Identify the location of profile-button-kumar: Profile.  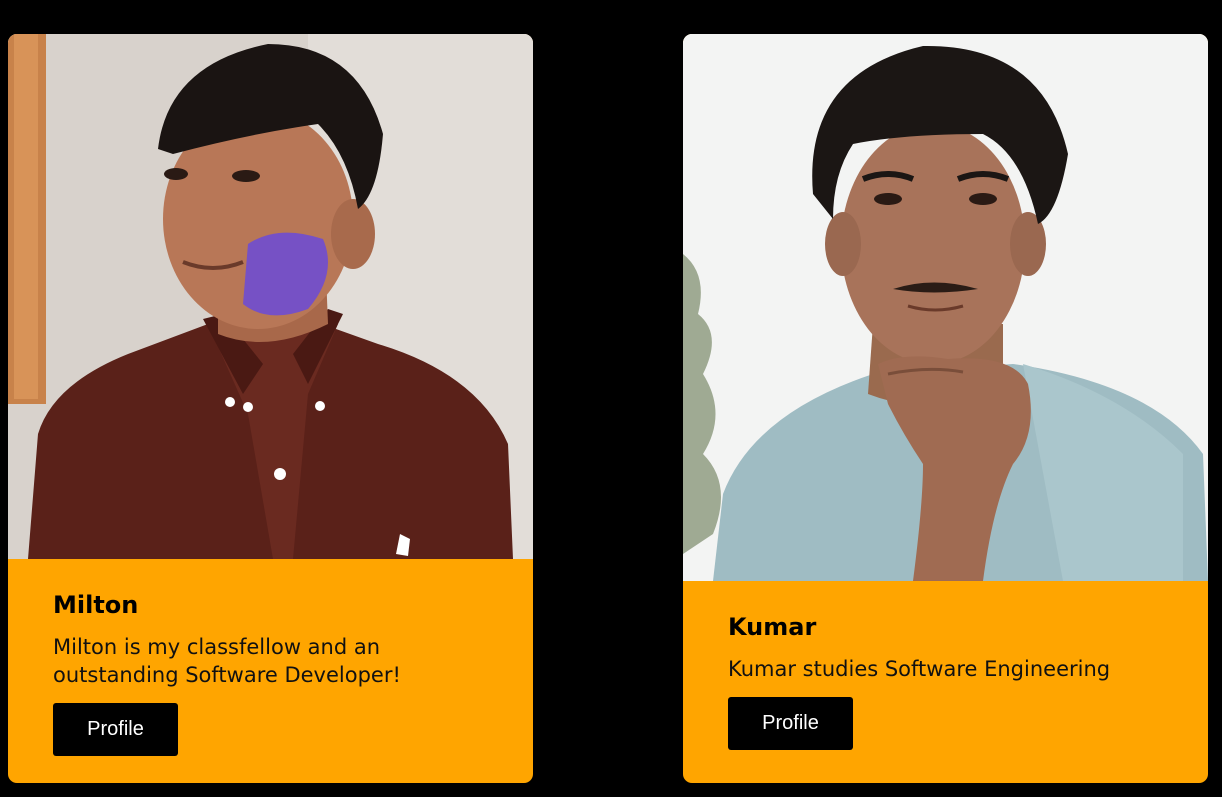
(790, 723).